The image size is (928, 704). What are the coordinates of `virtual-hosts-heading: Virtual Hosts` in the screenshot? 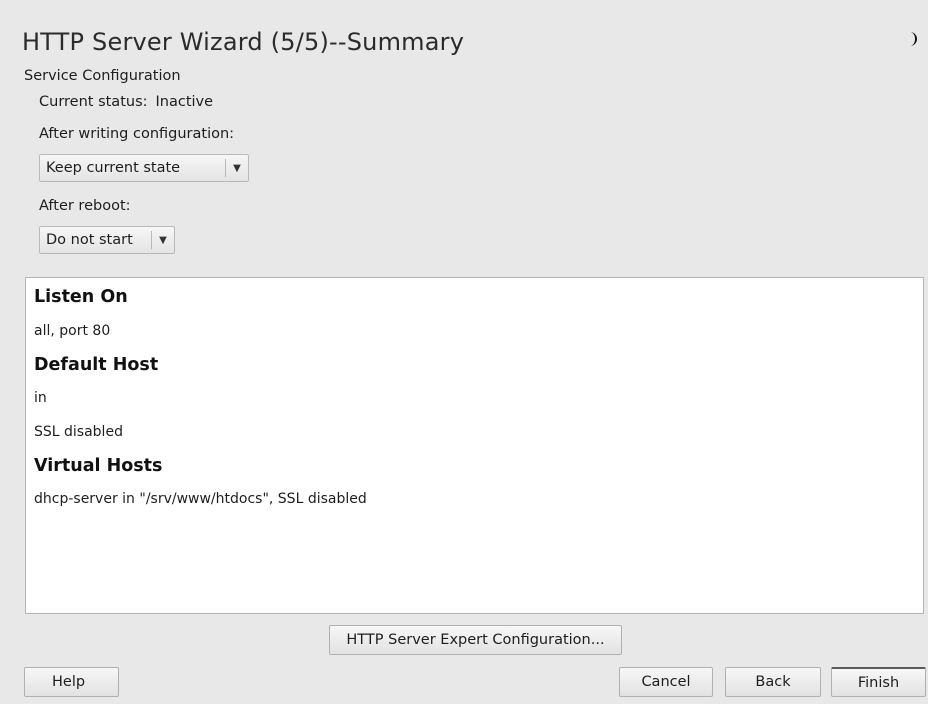 It's located at (98, 466).